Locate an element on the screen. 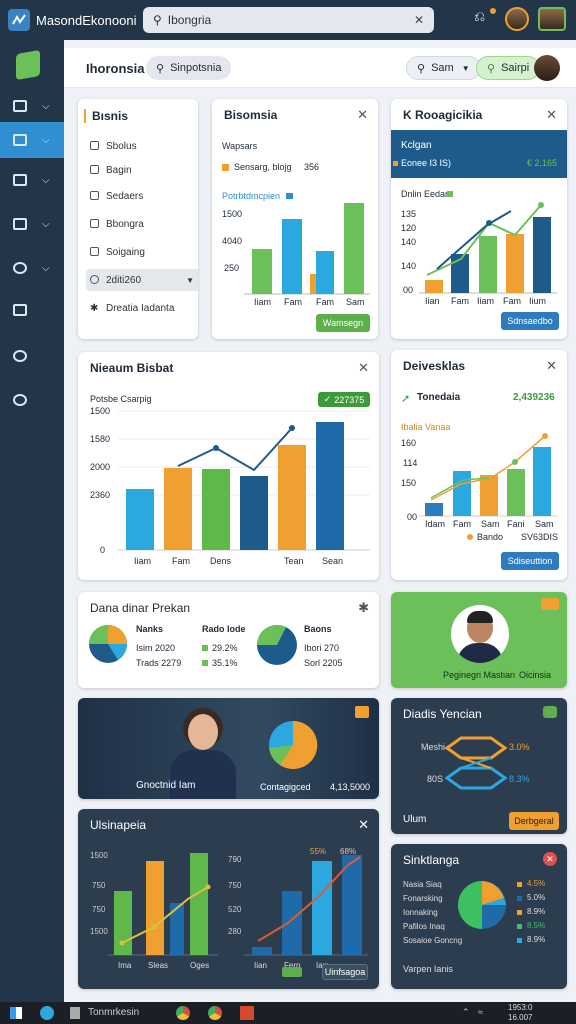  menu-item: Bagin is located at coordinates (142, 170).